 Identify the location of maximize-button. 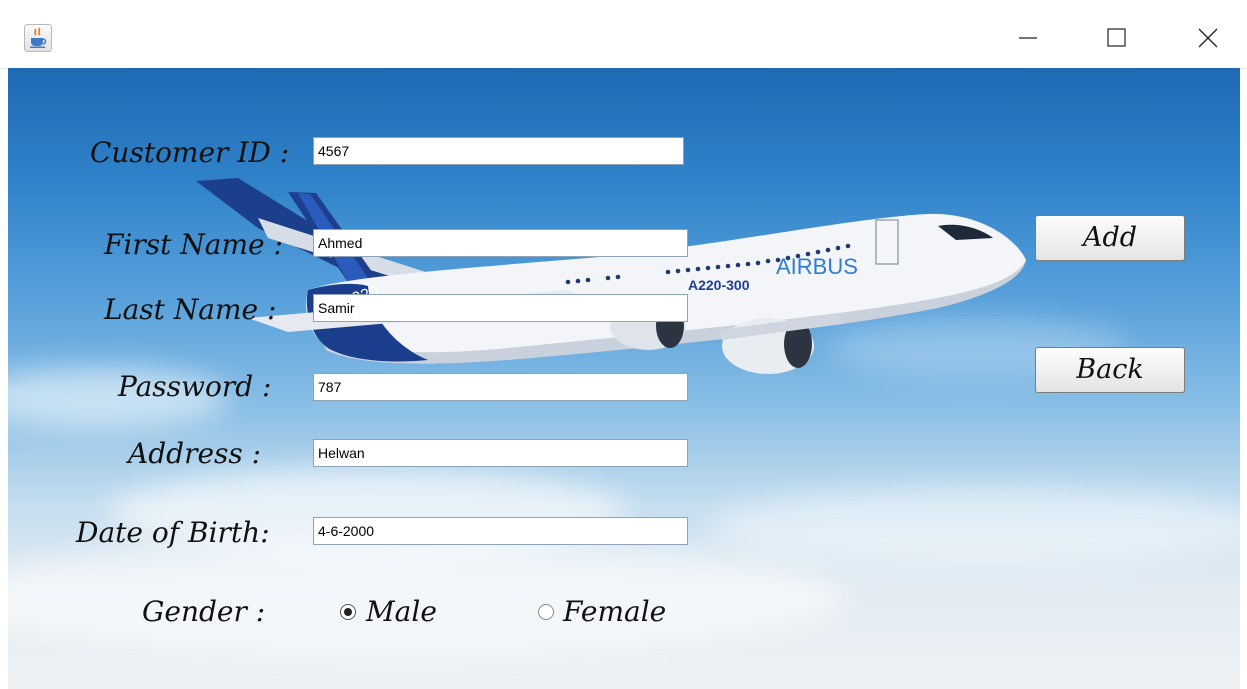
(1117, 38).